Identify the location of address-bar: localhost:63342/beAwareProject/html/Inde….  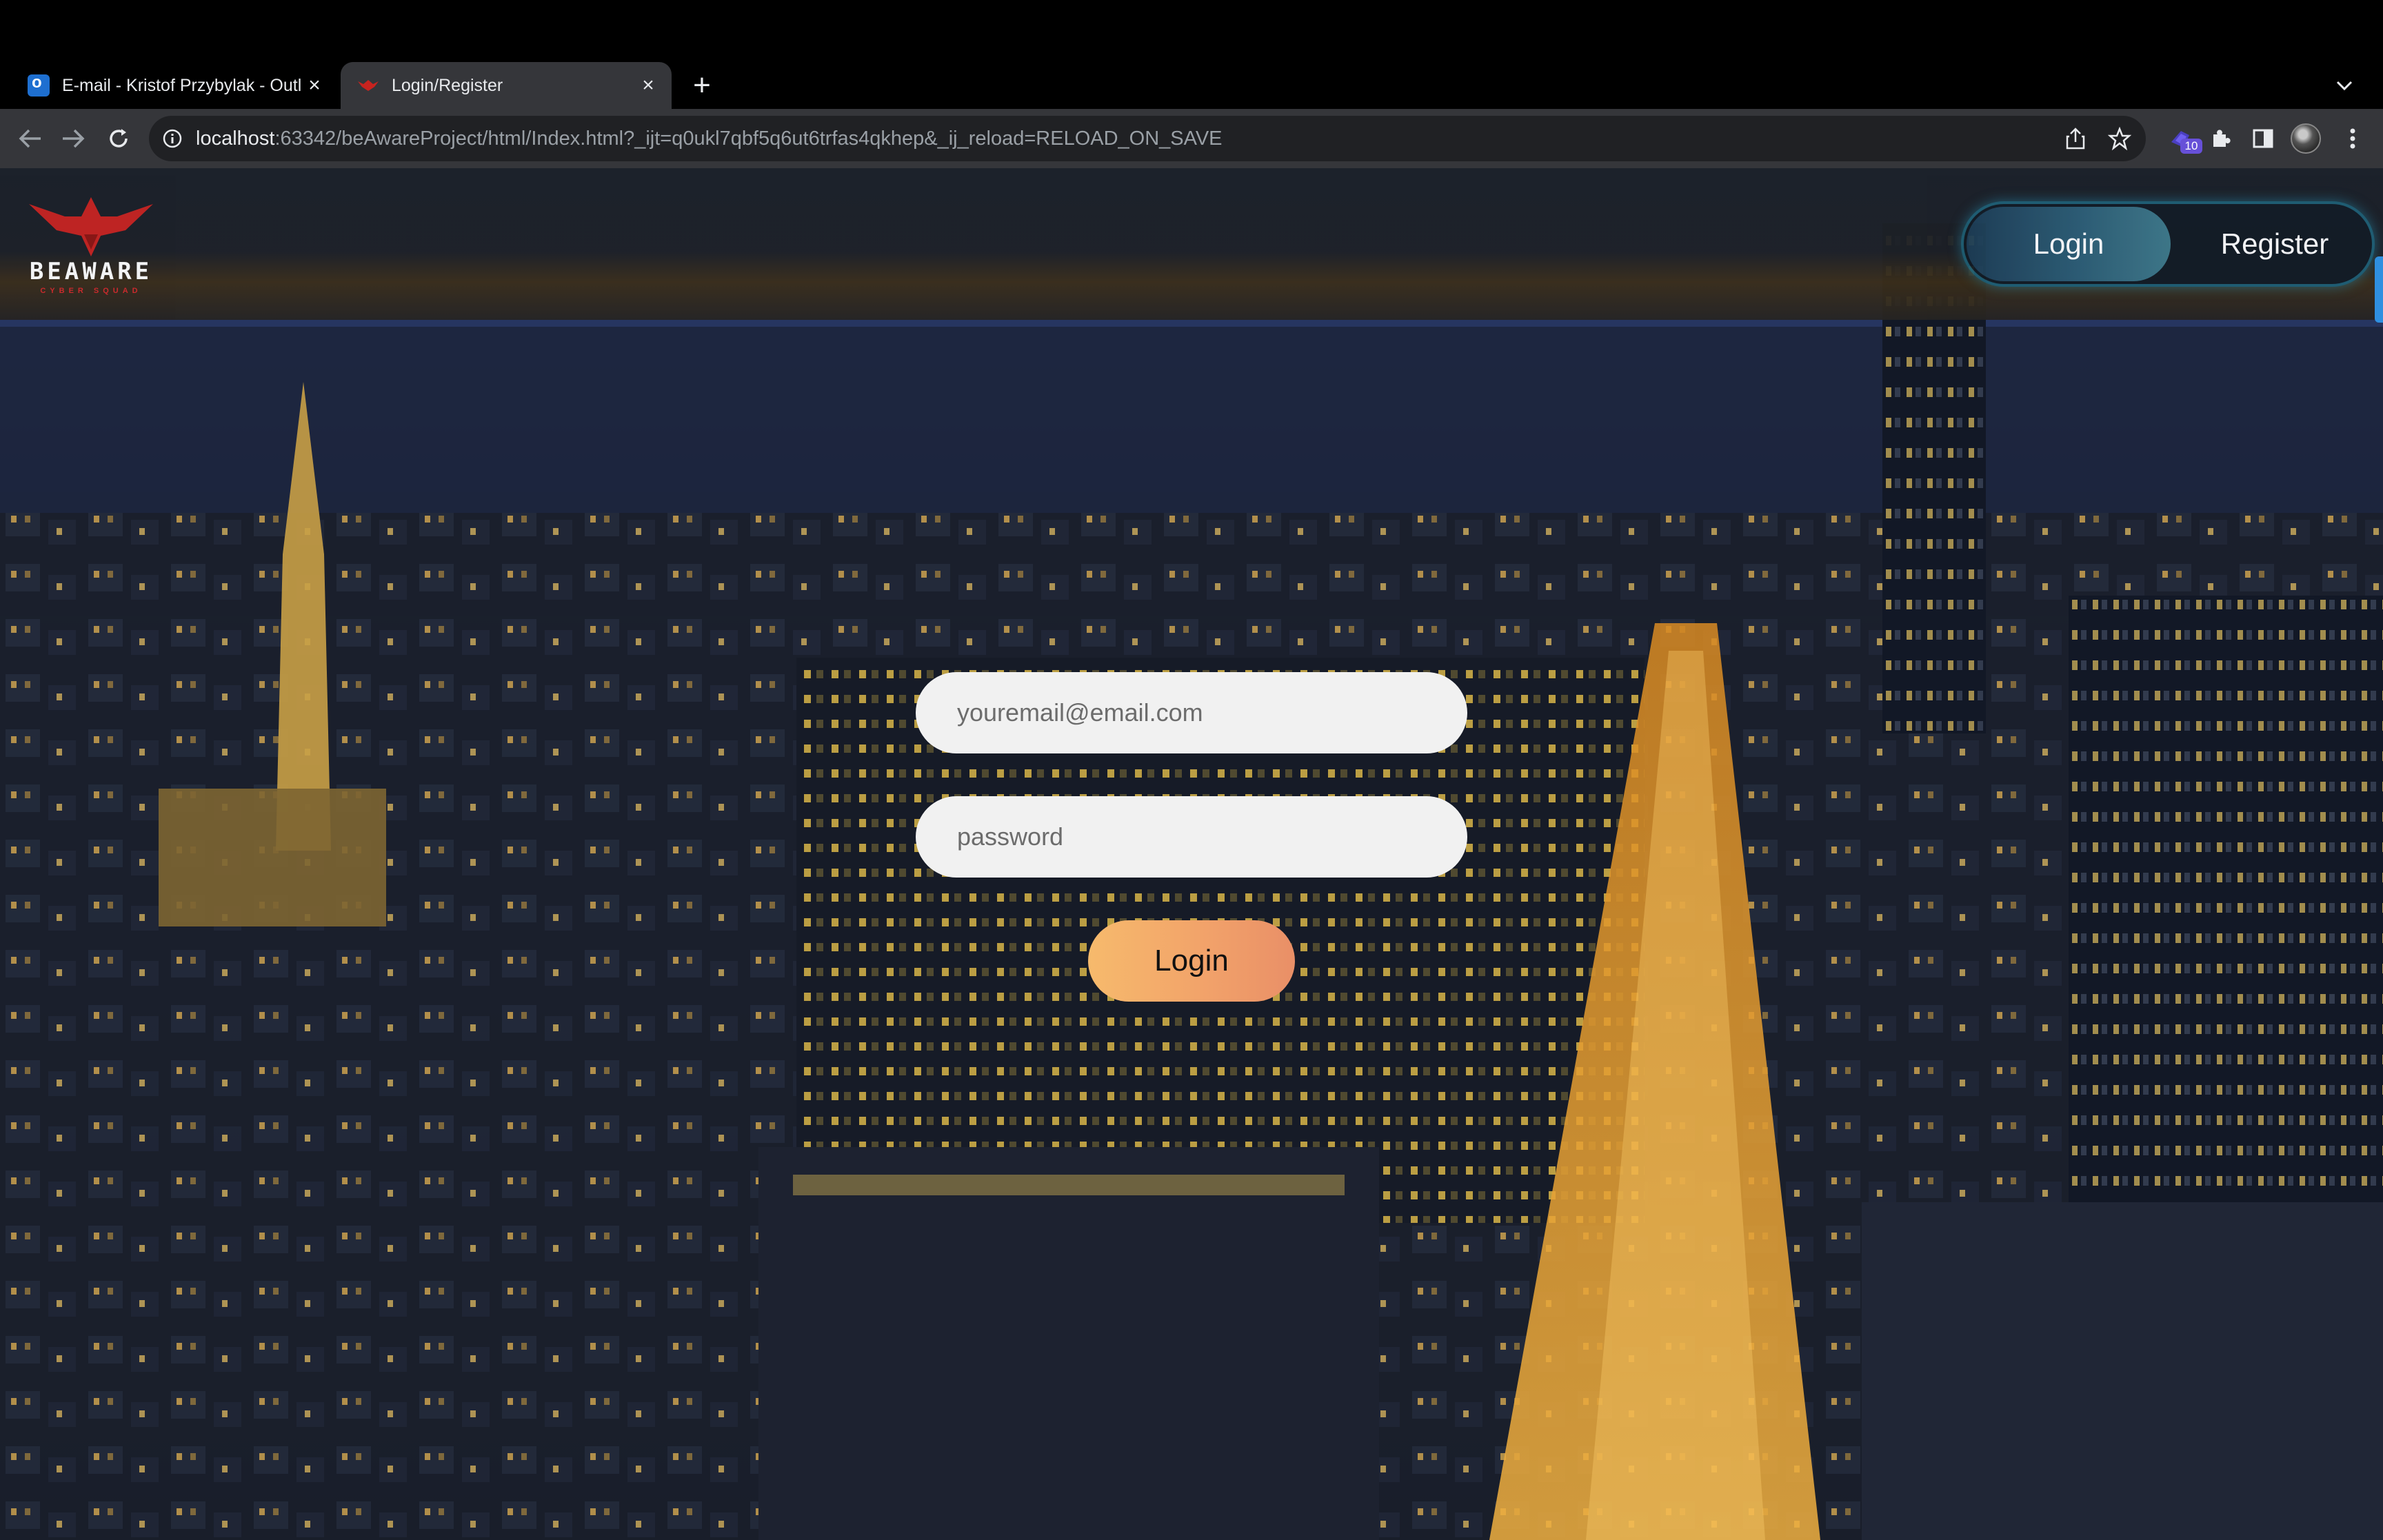
(1147, 138).